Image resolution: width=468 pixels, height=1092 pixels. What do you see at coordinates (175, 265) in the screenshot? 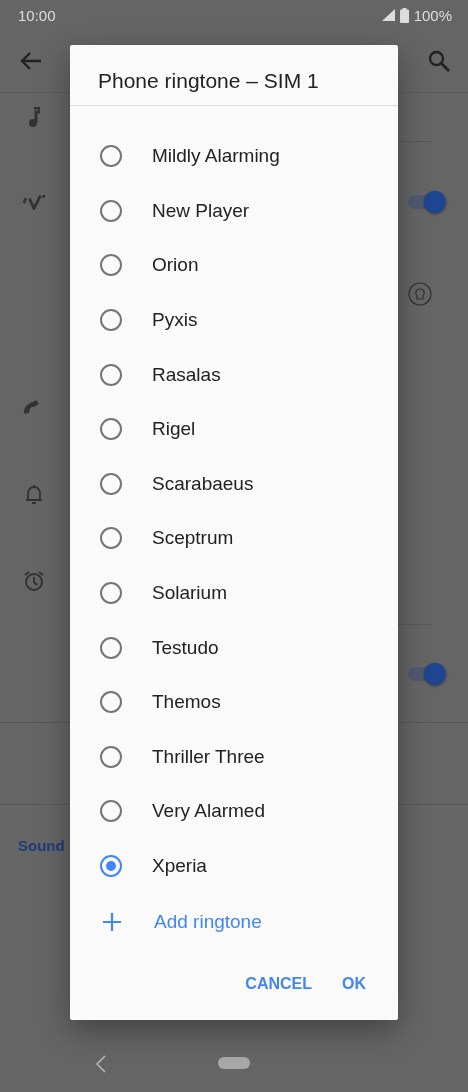
I see `ringtone-label: Orion` at bounding box center [175, 265].